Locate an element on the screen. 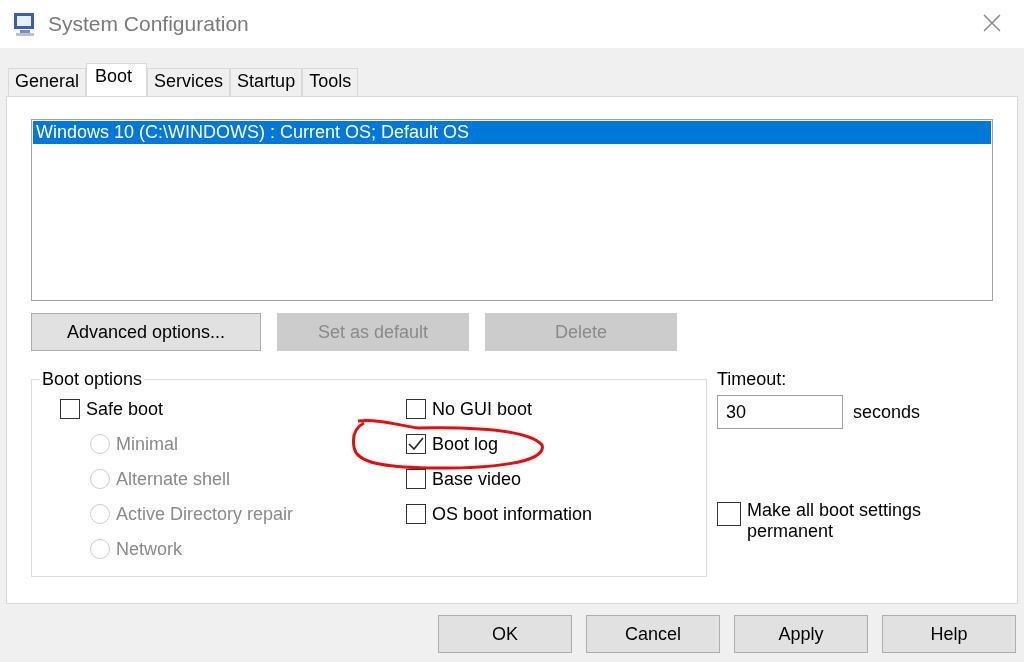 This screenshot has width=1024, height=662. option-label: Base video is located at coordinates (477, 479).